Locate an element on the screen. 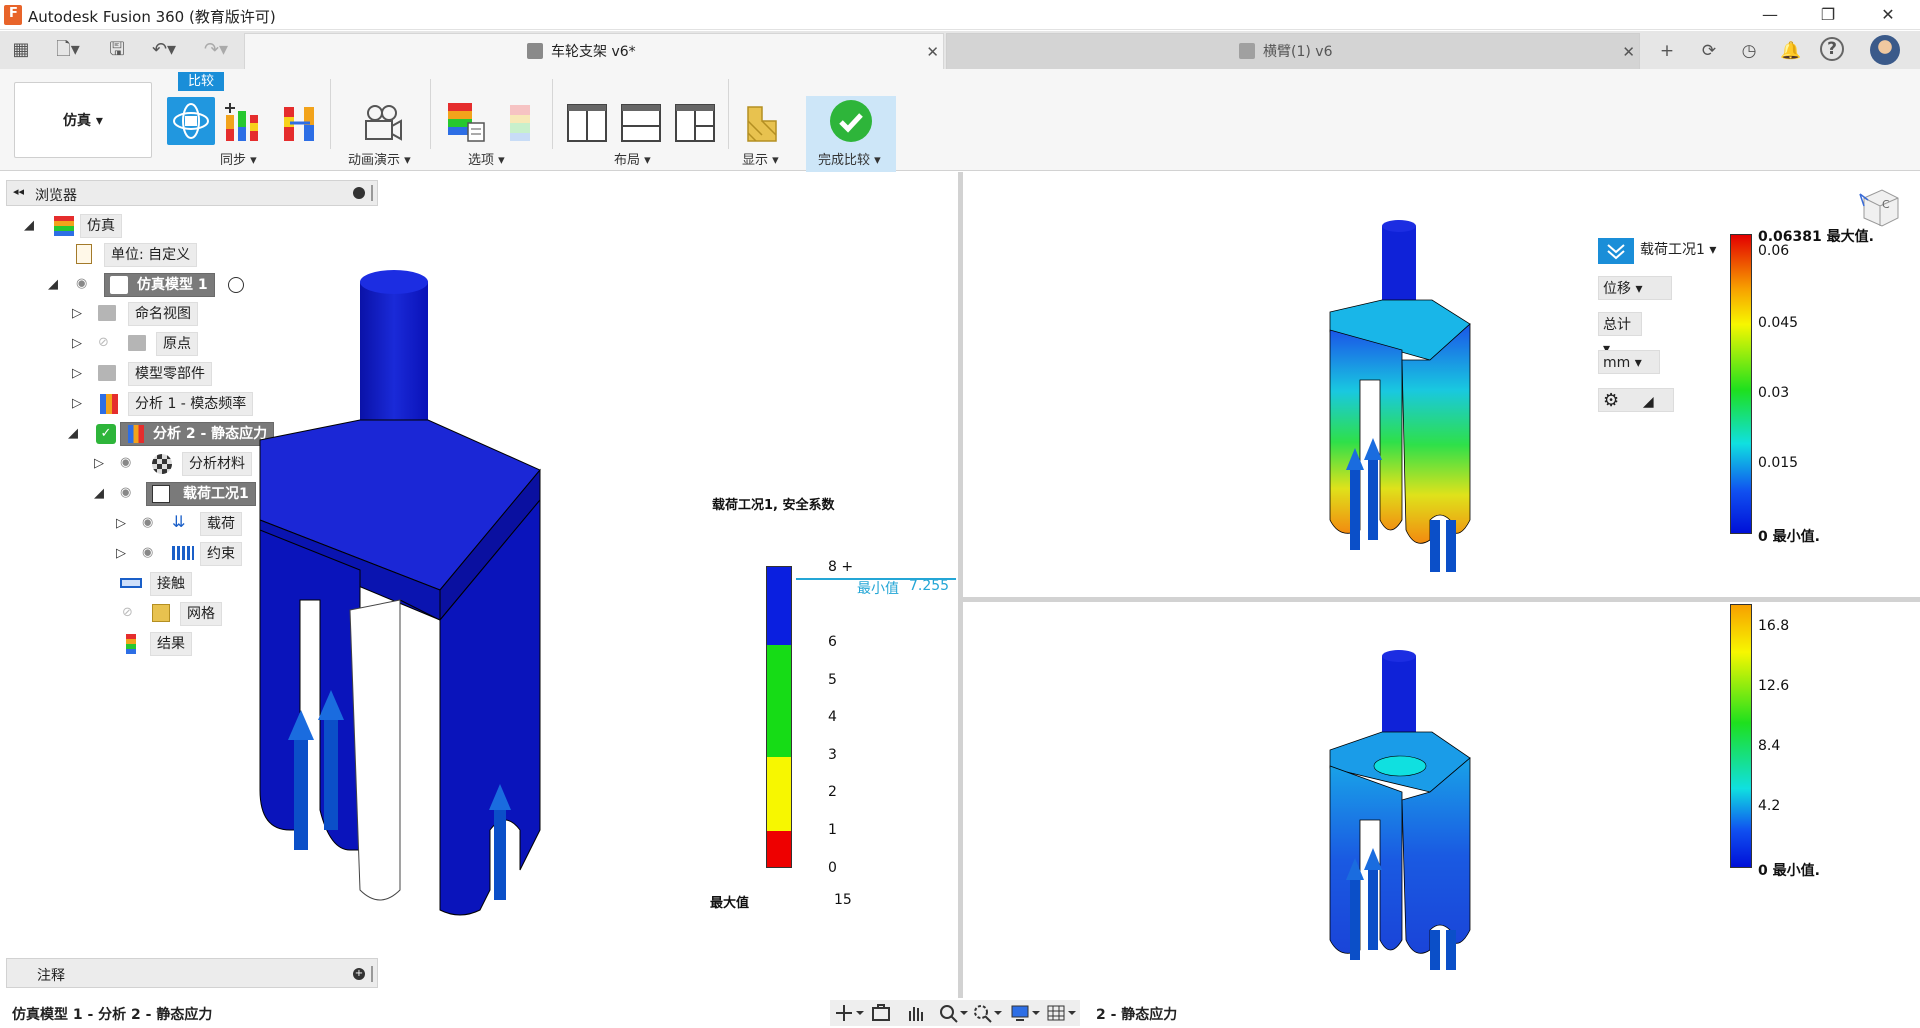 The image size is (1920, 1028). finish-compare-label: 完成比较 ▾ is located at coordinates (849, 160).